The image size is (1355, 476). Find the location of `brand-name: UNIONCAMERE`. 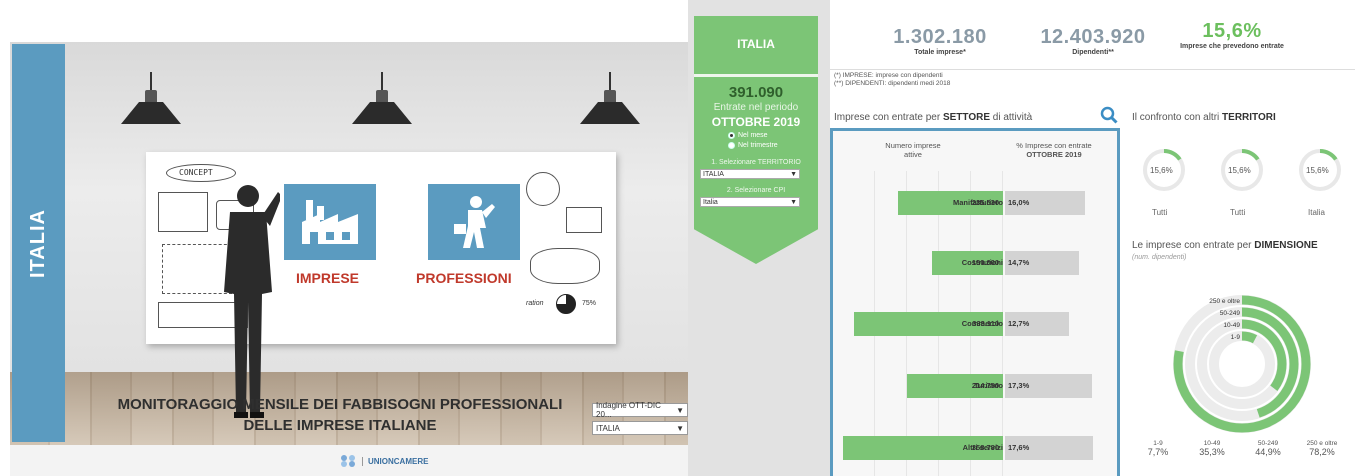

brand-name: UNIONCAMERE is located at coordinates (395, 461).